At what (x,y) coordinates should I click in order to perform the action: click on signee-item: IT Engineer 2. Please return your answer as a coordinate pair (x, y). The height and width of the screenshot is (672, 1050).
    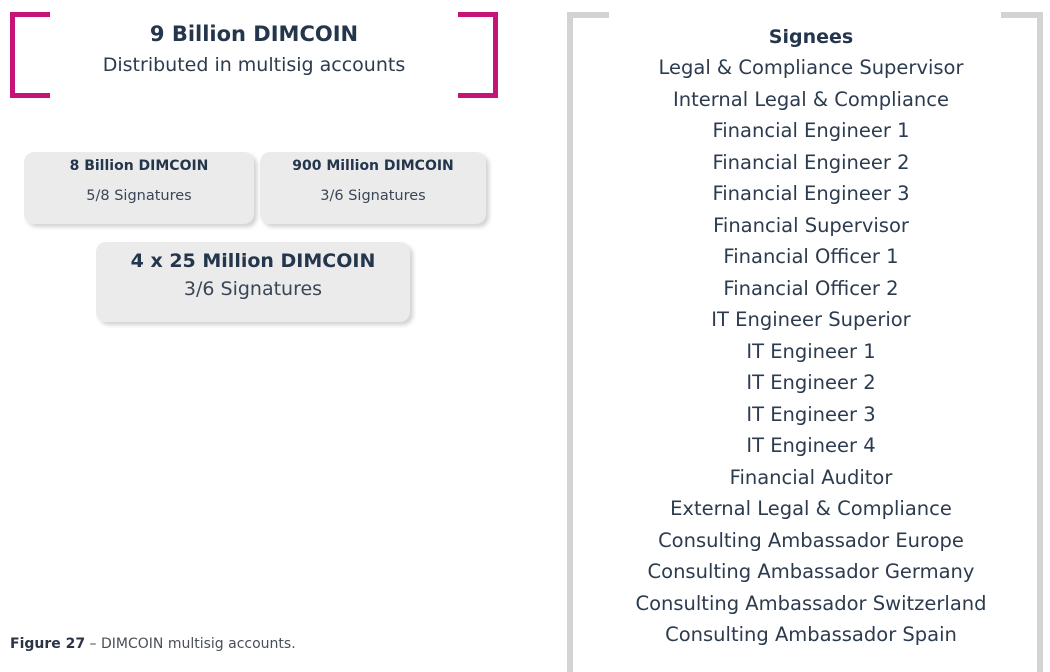
    Looking at the image, I should click on (811, 382).